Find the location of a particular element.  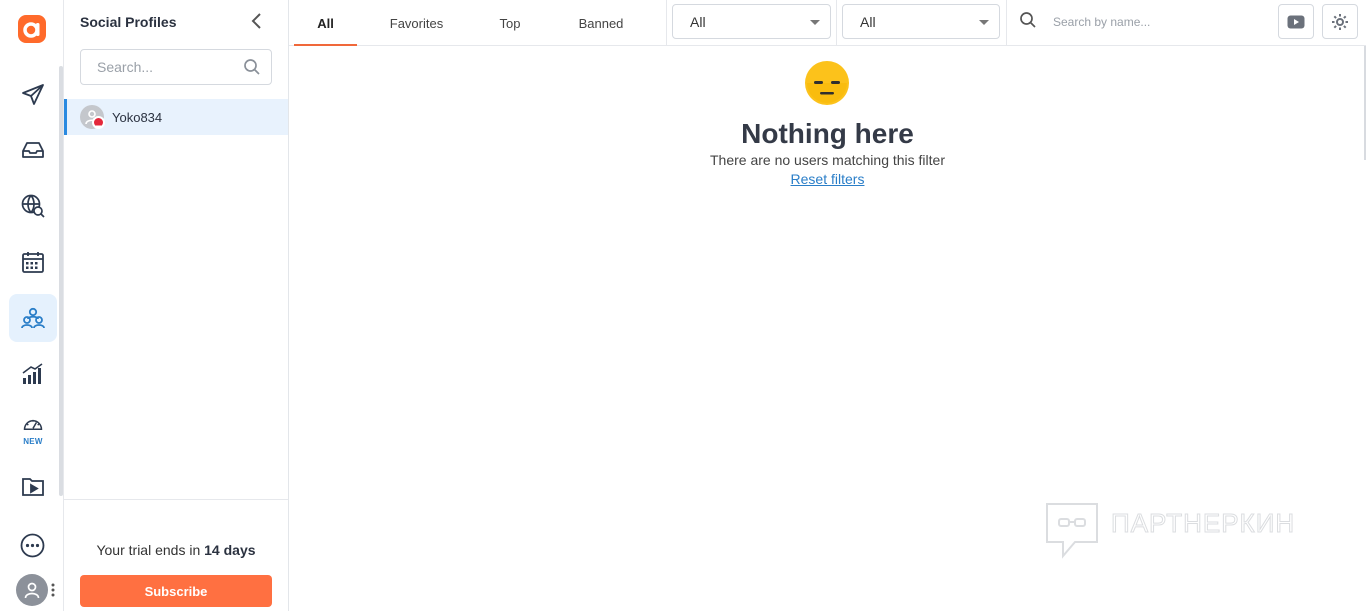

profile-search-box is located at coordinates (176, 67).